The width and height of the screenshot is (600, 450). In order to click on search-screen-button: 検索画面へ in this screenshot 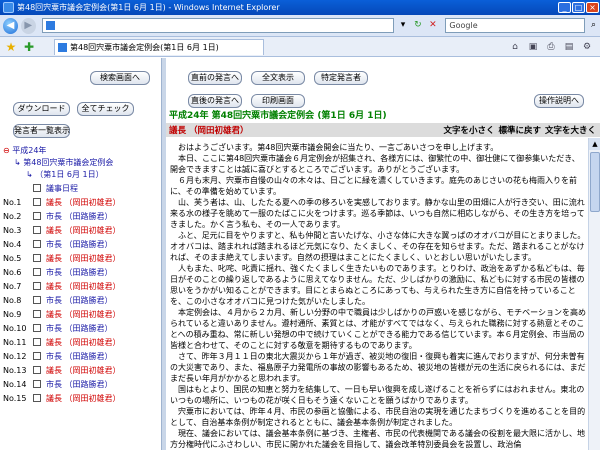, I will do `click(120, 78)`.